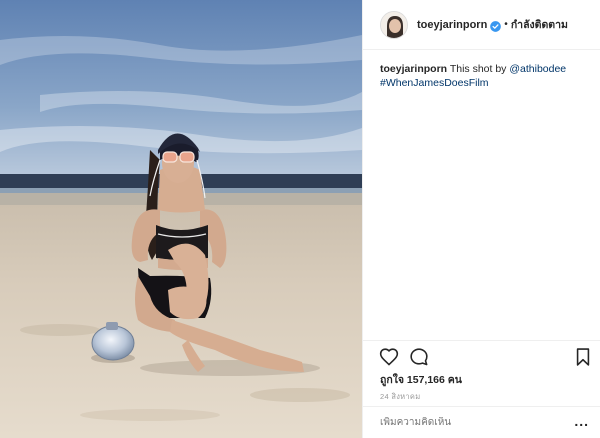 The height and width of the screenshot is (438, 600). I want to click on comment-icon, so click(419, 357).